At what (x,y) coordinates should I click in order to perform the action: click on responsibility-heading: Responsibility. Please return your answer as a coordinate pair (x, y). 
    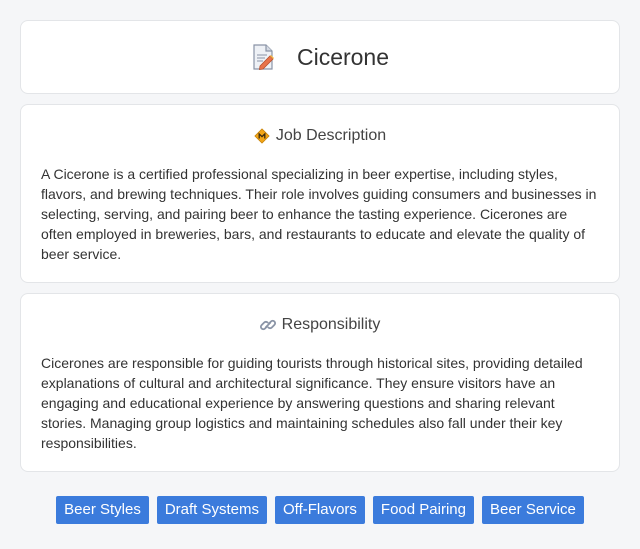
    Looking at the image, I should click on (331, 324).